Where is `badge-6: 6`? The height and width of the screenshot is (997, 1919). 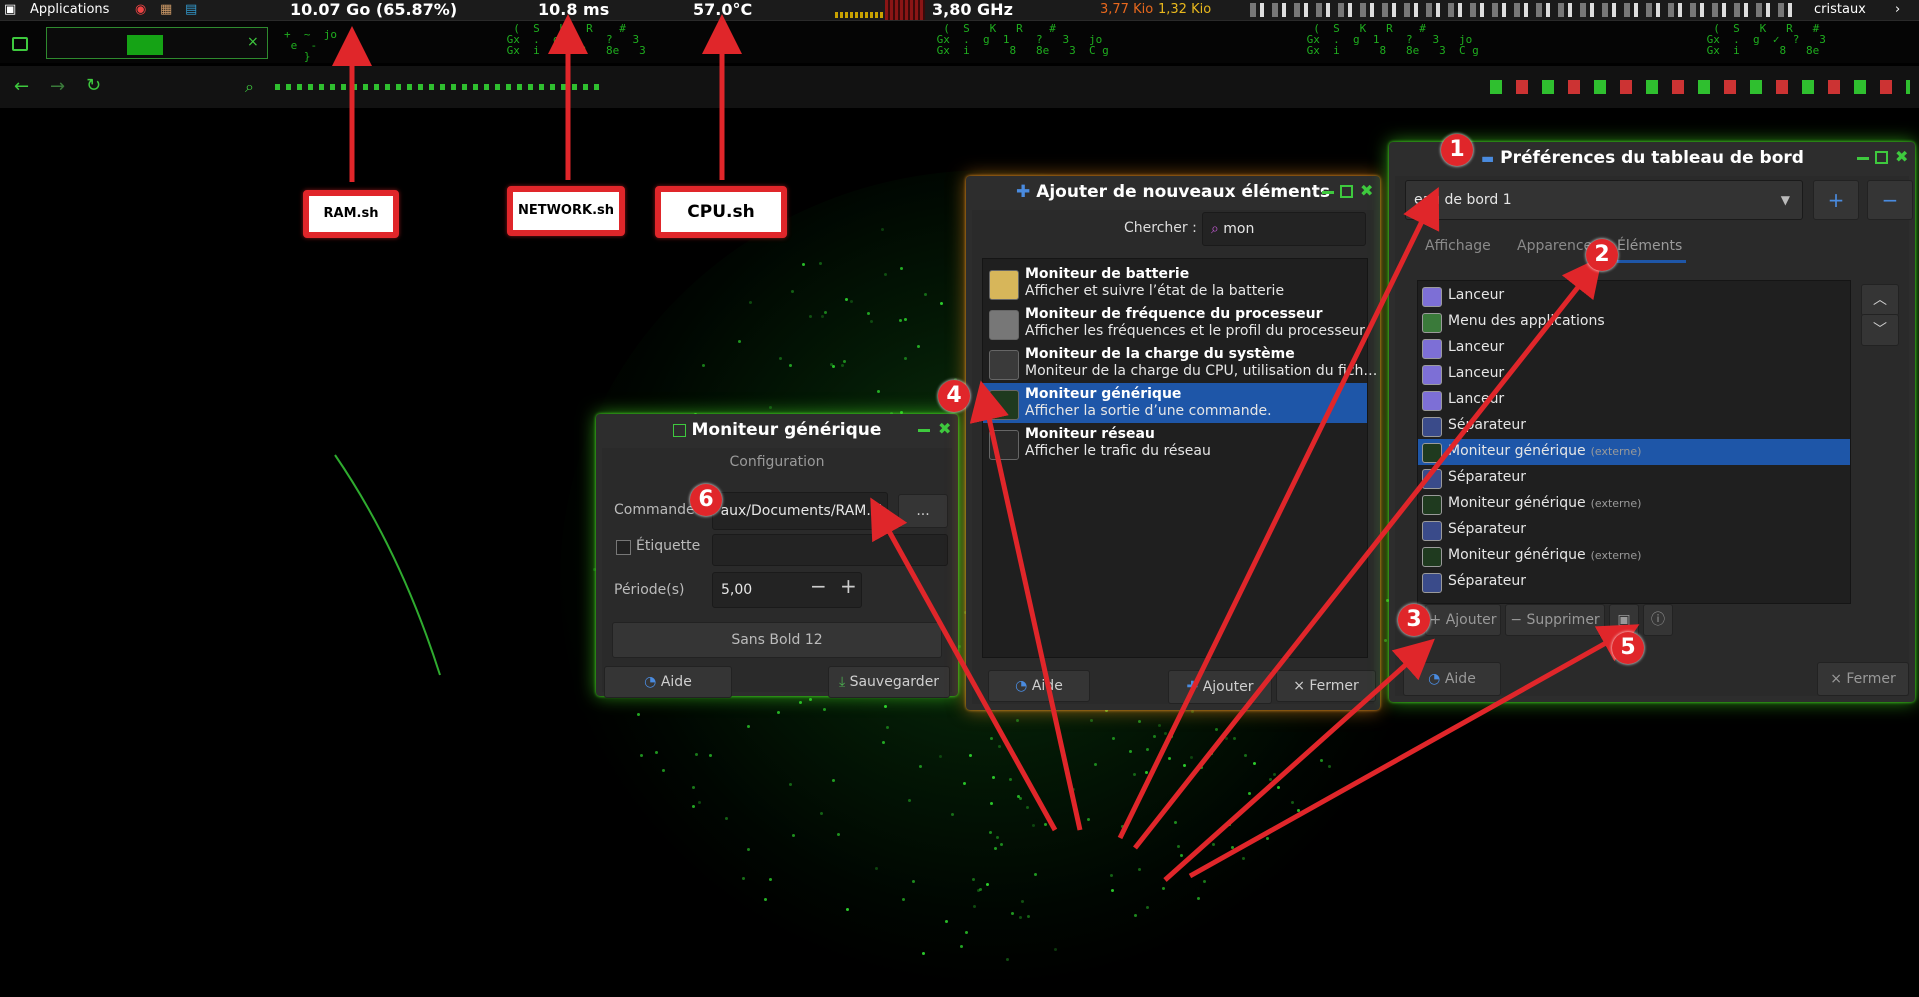
badge-6: 6 is located at coordinates (706, 500).